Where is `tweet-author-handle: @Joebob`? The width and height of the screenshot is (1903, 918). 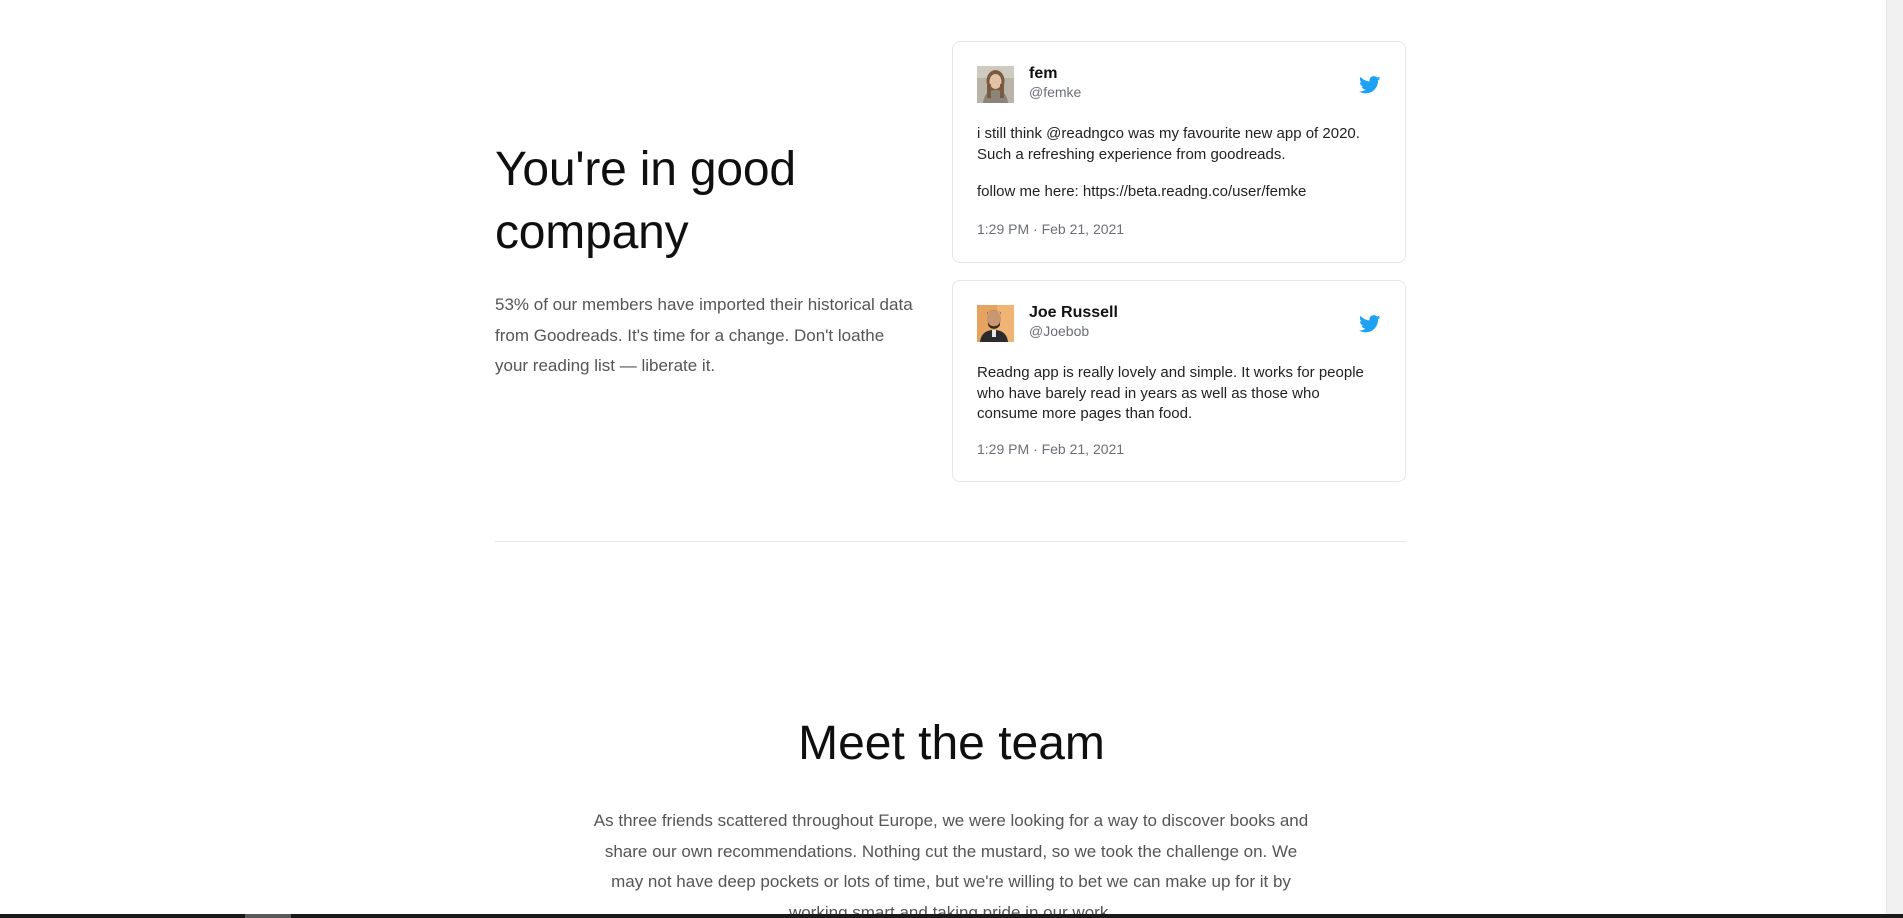 tweet-author-handle: @Joebob is located at coordinates (1059, 331).